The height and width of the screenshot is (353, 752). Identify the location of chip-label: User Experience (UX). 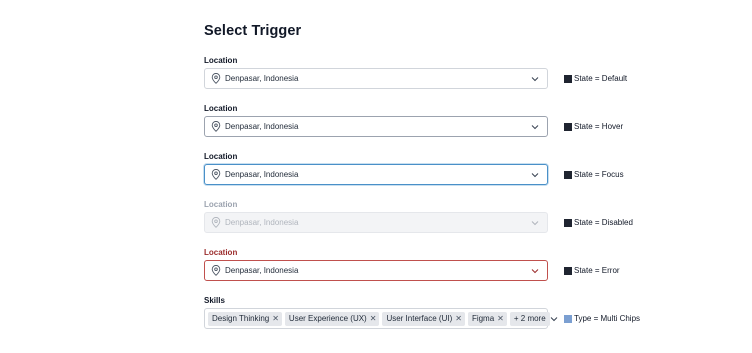
(327, 318).